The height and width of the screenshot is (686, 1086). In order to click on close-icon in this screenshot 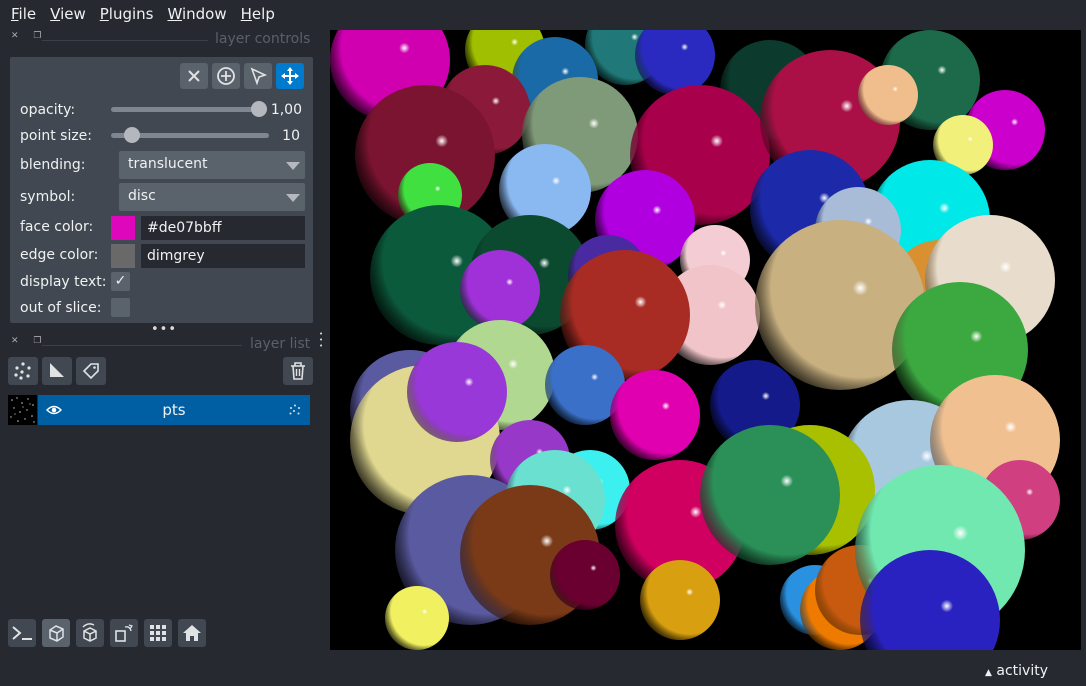, I will do `click(194, 76)`.